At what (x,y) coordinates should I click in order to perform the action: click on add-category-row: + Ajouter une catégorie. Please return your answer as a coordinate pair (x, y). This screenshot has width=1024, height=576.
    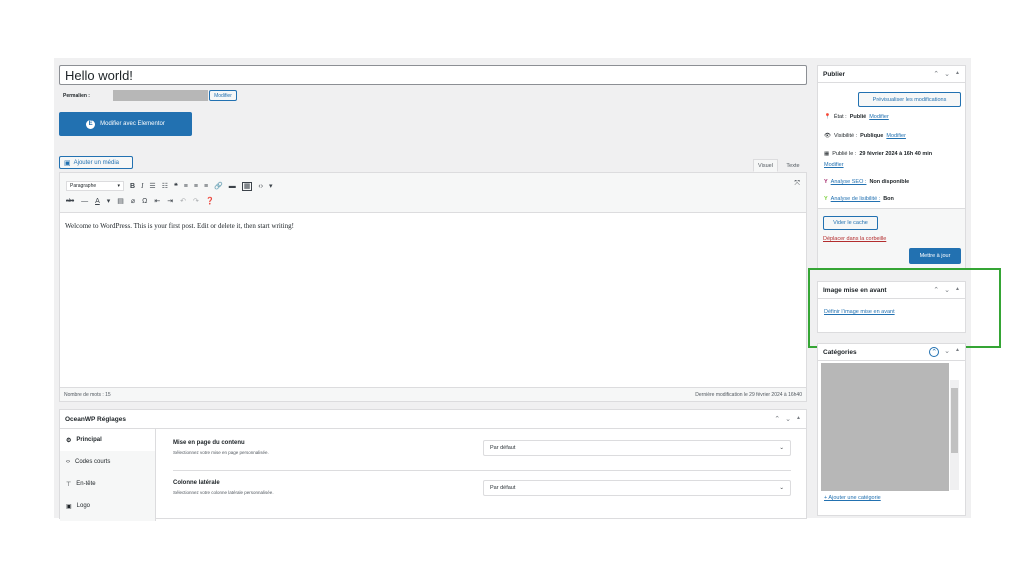
    Looking at the image, I should click on (852, 498).